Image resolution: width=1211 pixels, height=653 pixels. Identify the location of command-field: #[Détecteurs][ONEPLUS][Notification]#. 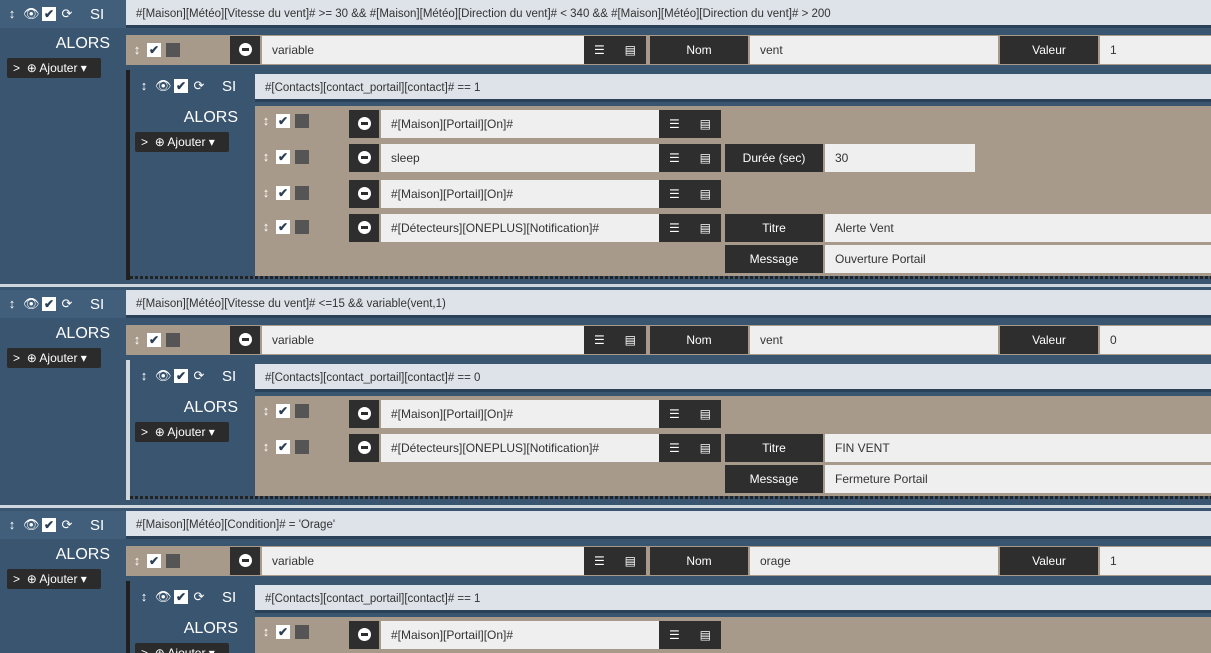
(520, 228).